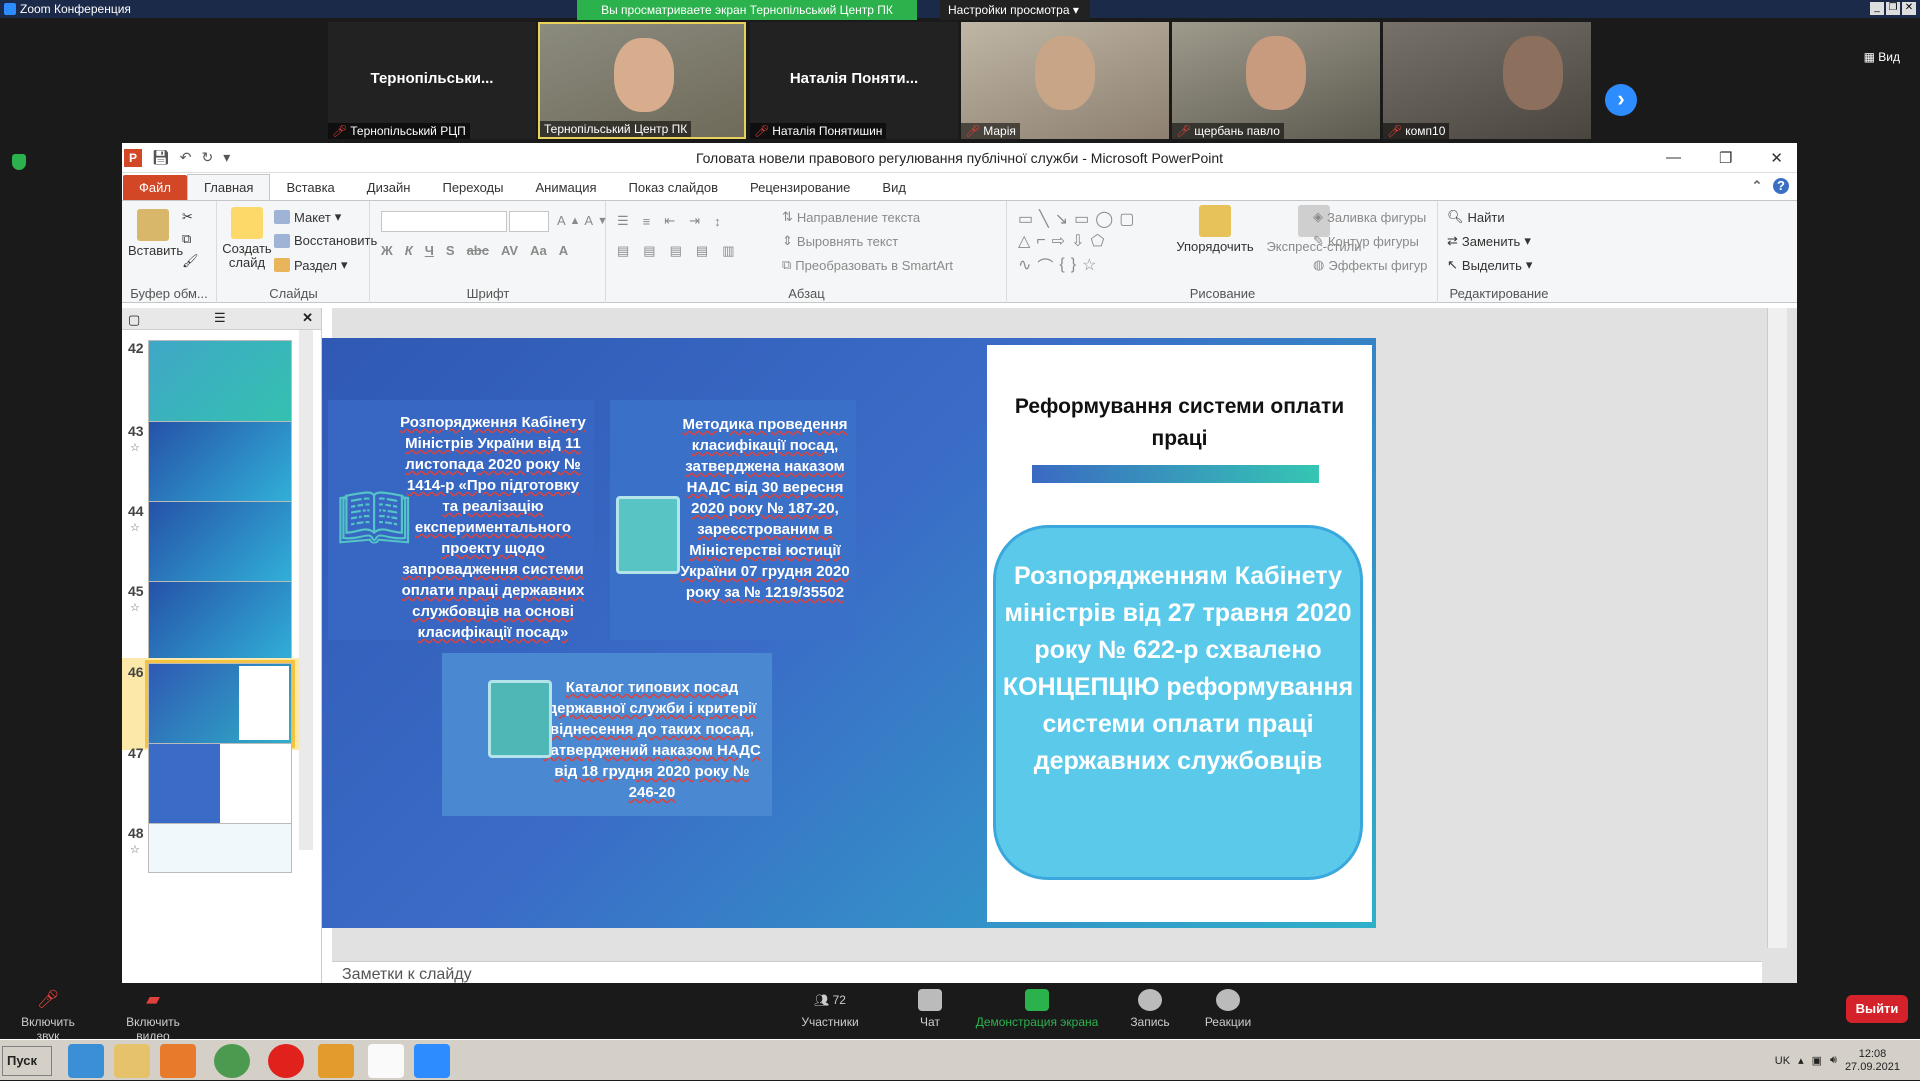  I want to click on tab-view: Вид, so click(894, 187).